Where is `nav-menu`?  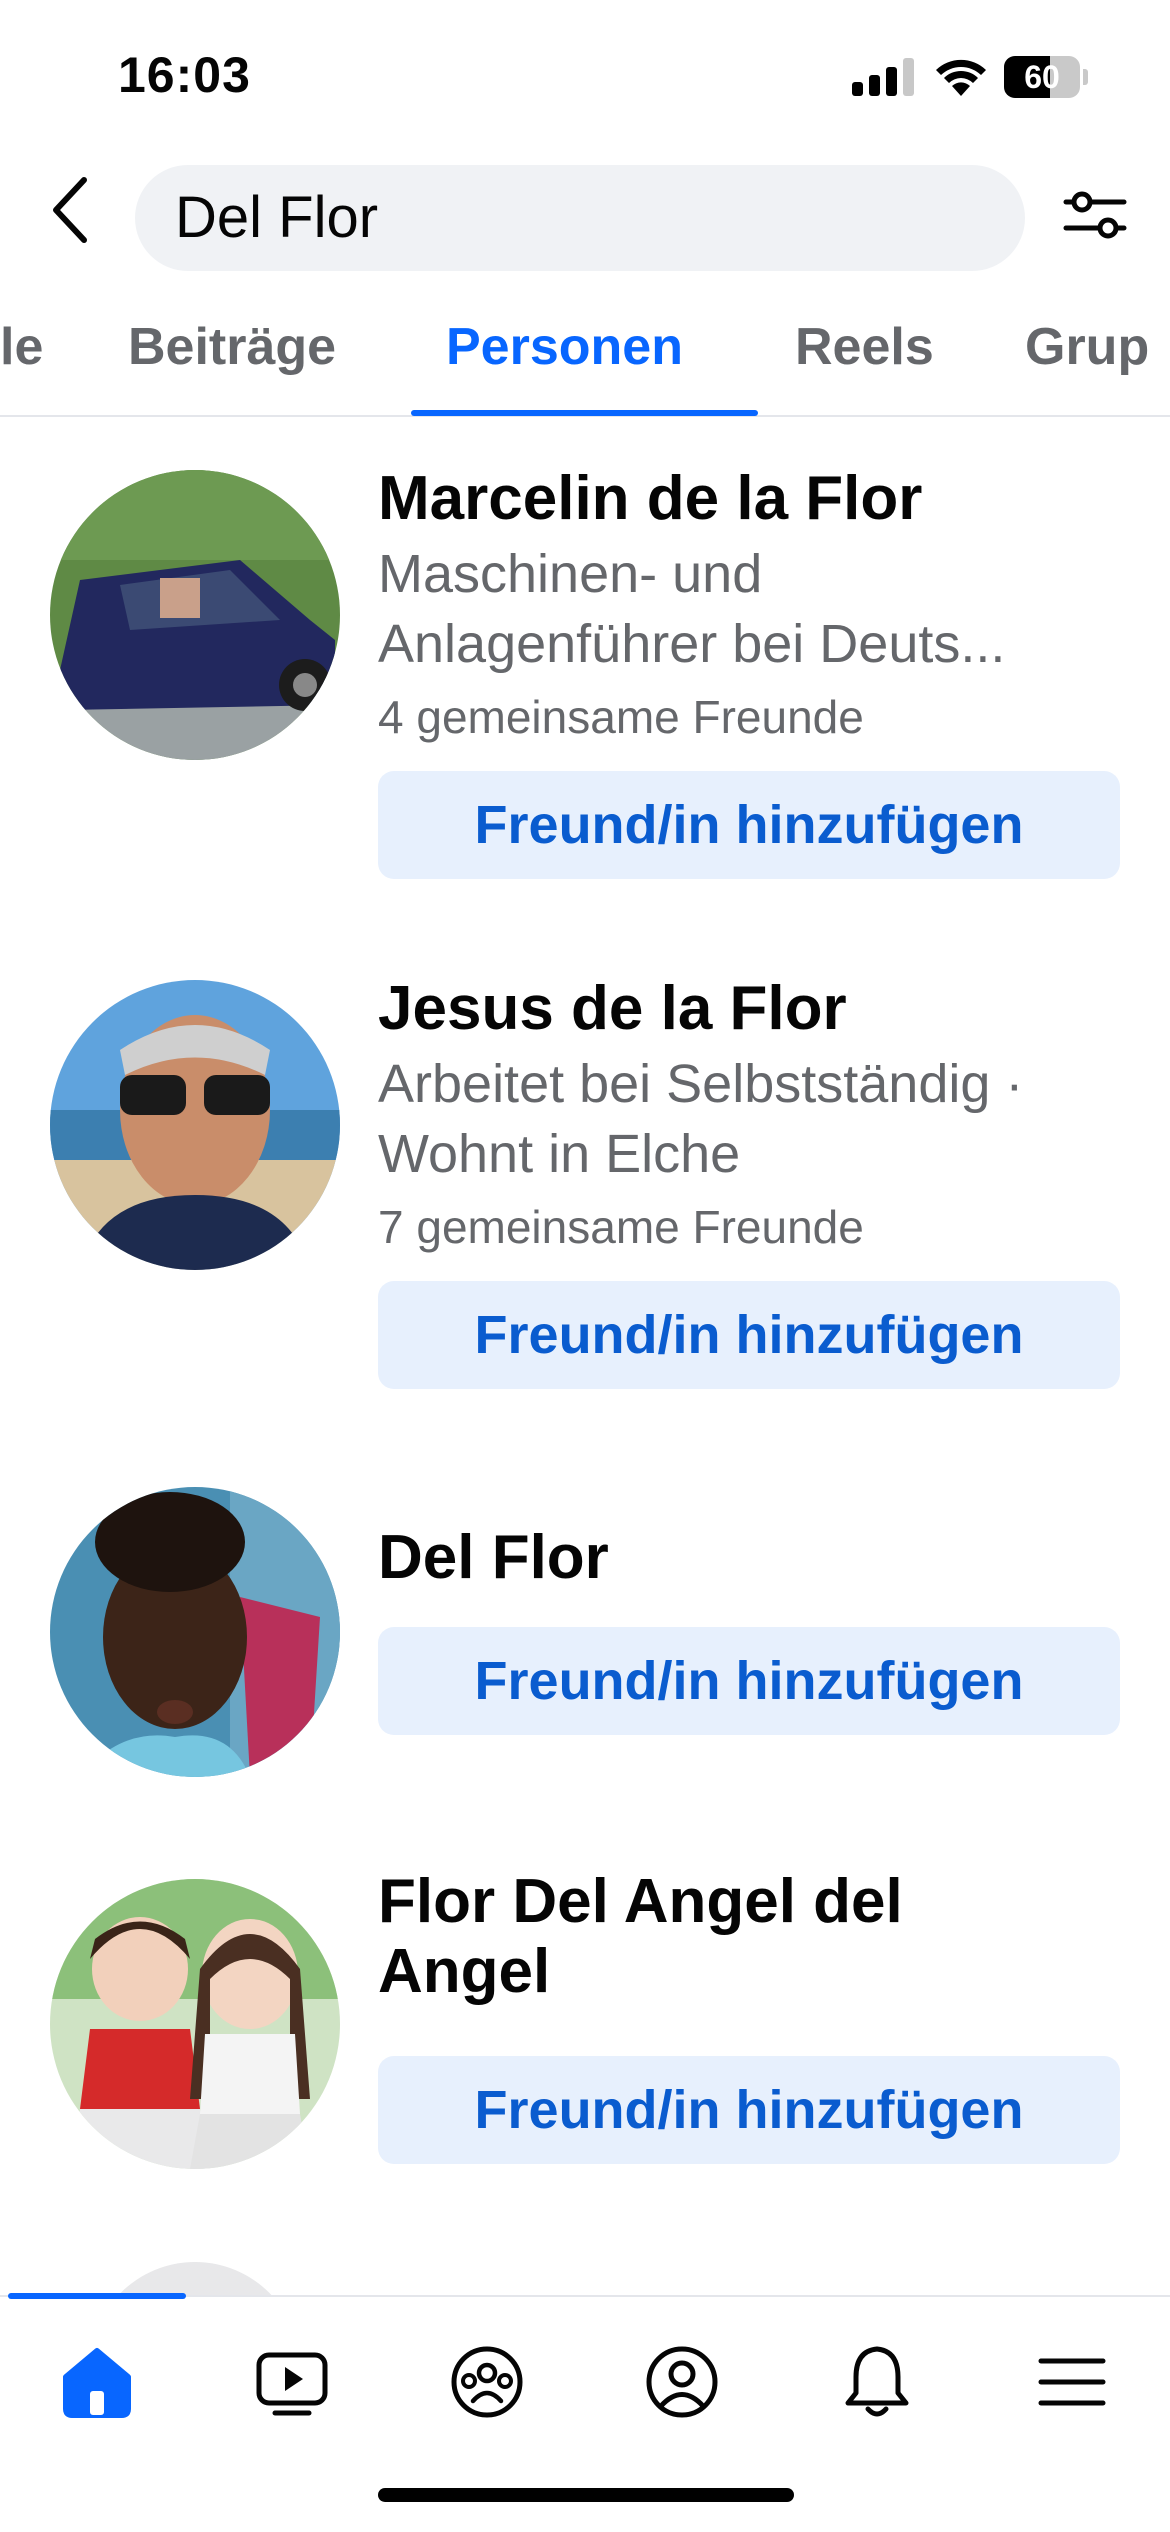 nav-menu is located at coordinates (1072, 2382).